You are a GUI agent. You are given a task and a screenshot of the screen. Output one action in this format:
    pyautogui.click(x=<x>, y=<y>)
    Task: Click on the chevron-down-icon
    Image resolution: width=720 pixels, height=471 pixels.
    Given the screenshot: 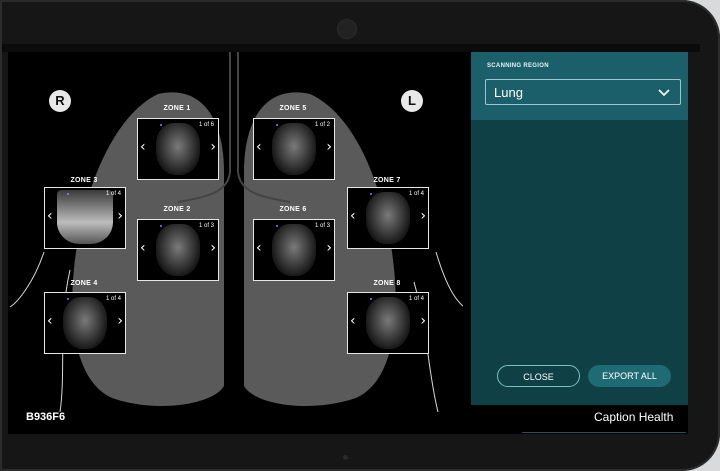 What is the action you would take?
    pyautogui.click(x=664, y=93)
    